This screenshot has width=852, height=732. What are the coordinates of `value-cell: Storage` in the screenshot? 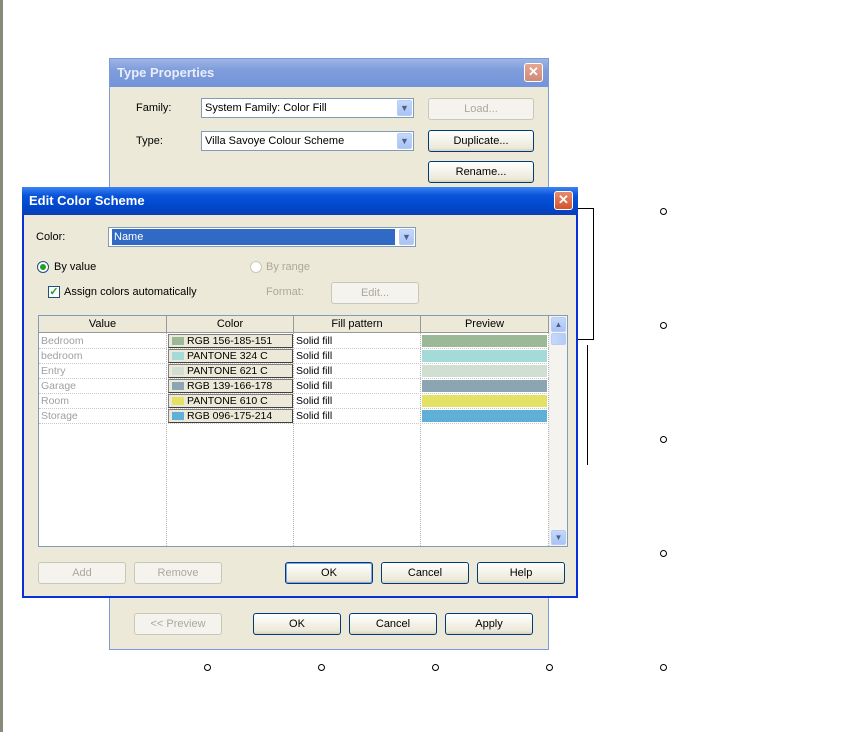 It's located at (102, 416).